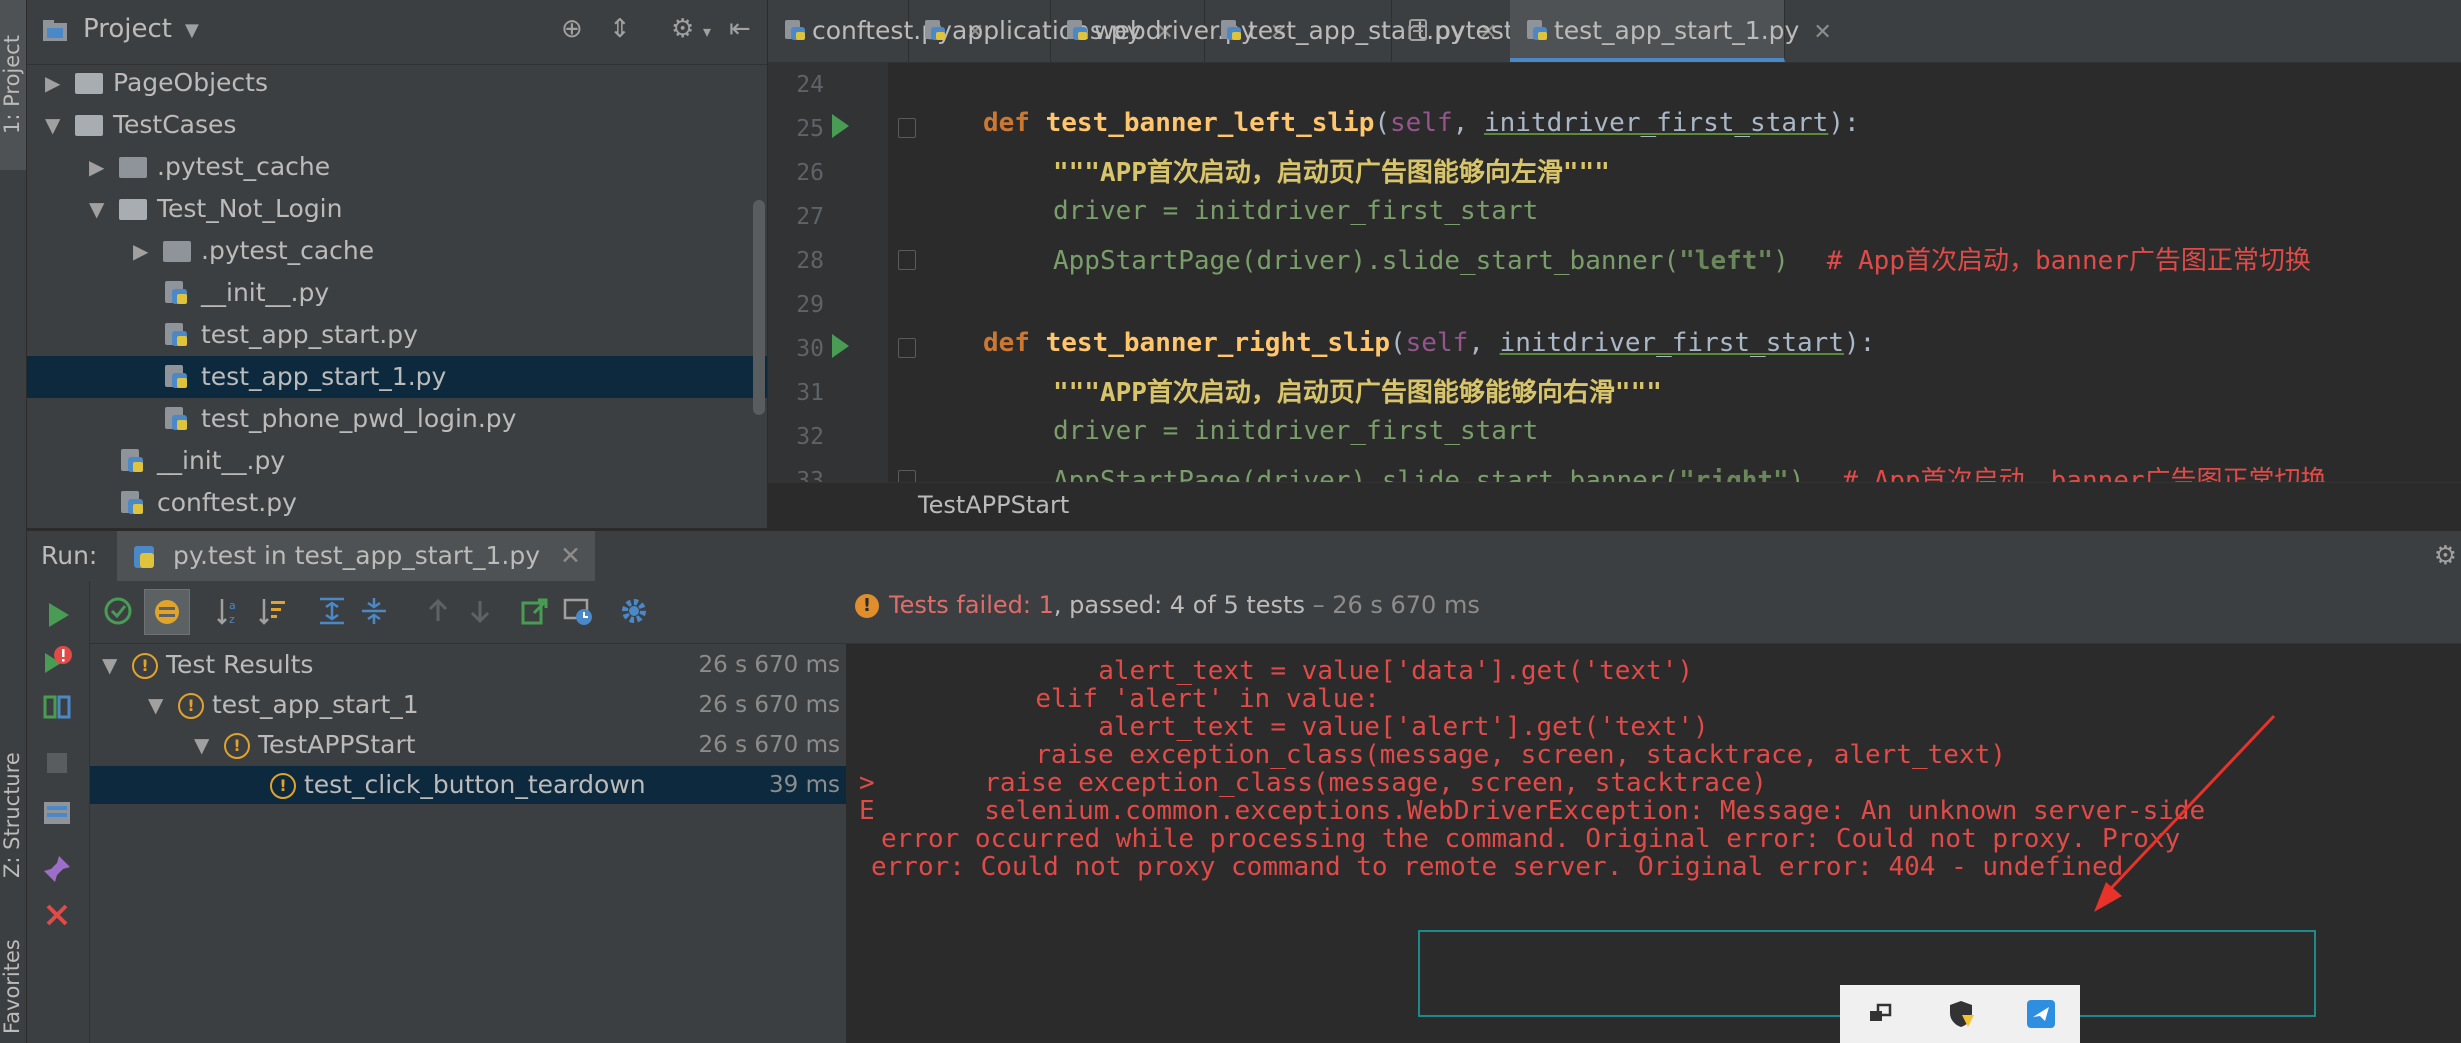  I want to click on project-scrollbar, so click(759, 307).